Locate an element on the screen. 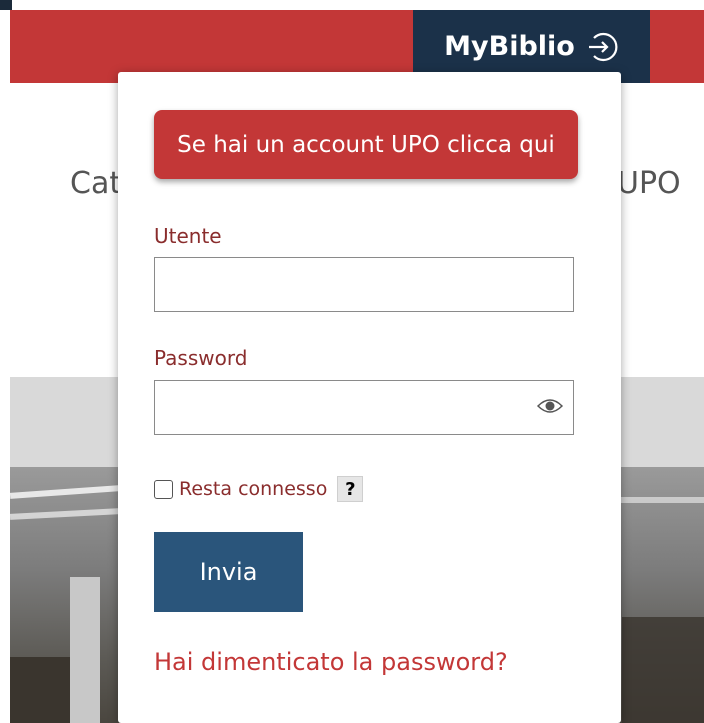  forgot-password-link: Hai dimenticato la password? is located at coordinates (331, 662).